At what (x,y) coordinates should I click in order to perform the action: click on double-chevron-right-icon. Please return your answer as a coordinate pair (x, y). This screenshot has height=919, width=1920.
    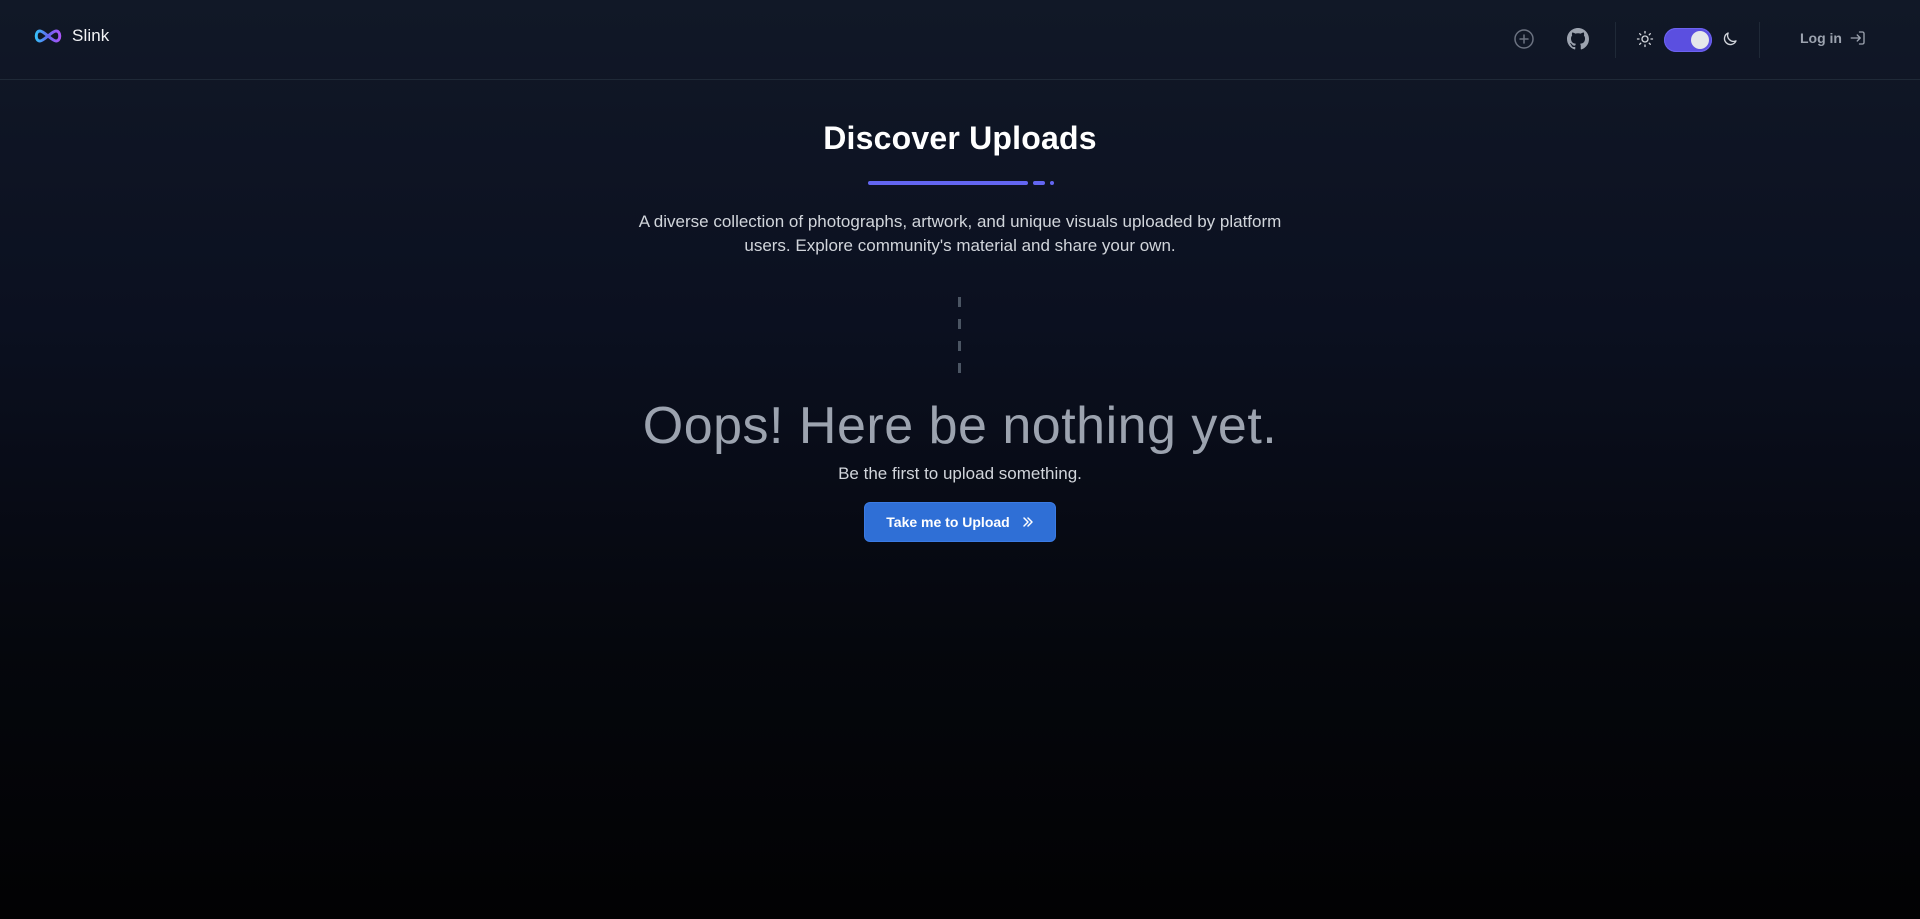
    Looking at the image, I should click on (1027, 522).